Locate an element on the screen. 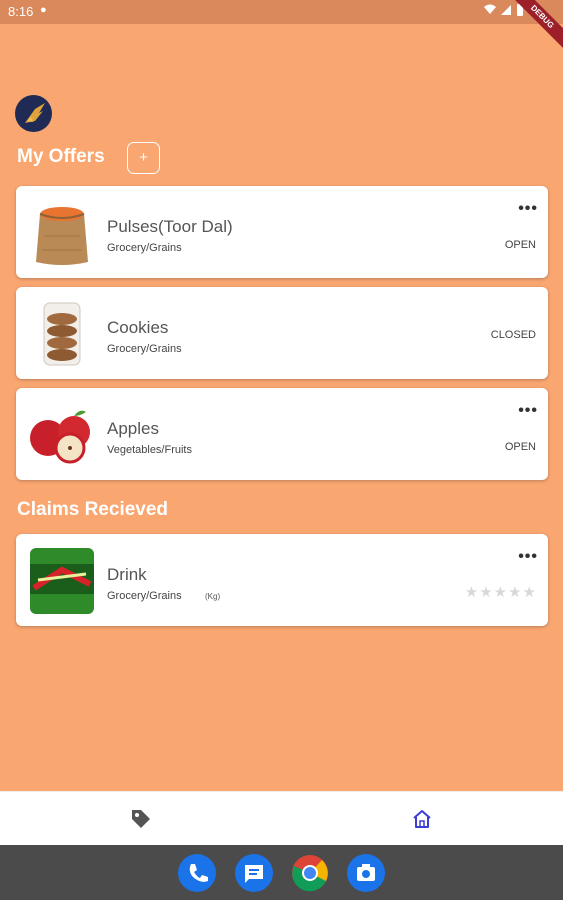 The width and height of the screenshot is (563, 900). home-icon is located at coordinates (423, 819).